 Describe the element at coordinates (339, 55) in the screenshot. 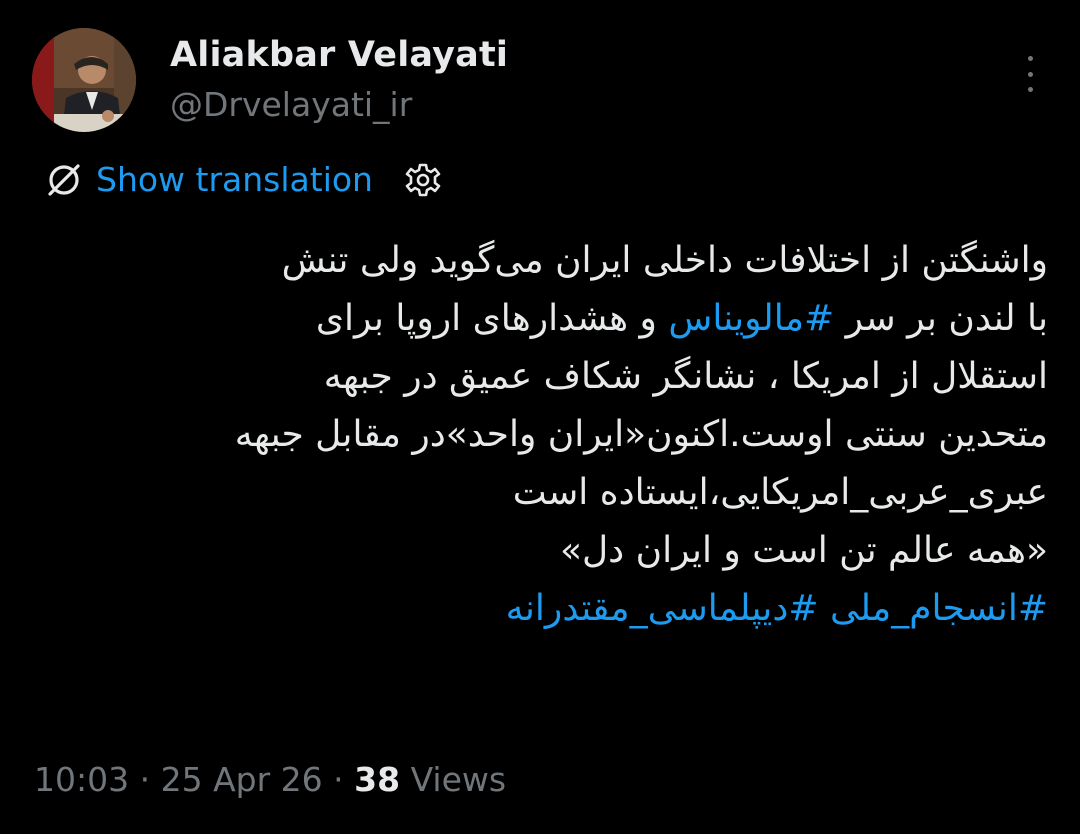

I see `display-name: Aliakbar Velayati` at that location.